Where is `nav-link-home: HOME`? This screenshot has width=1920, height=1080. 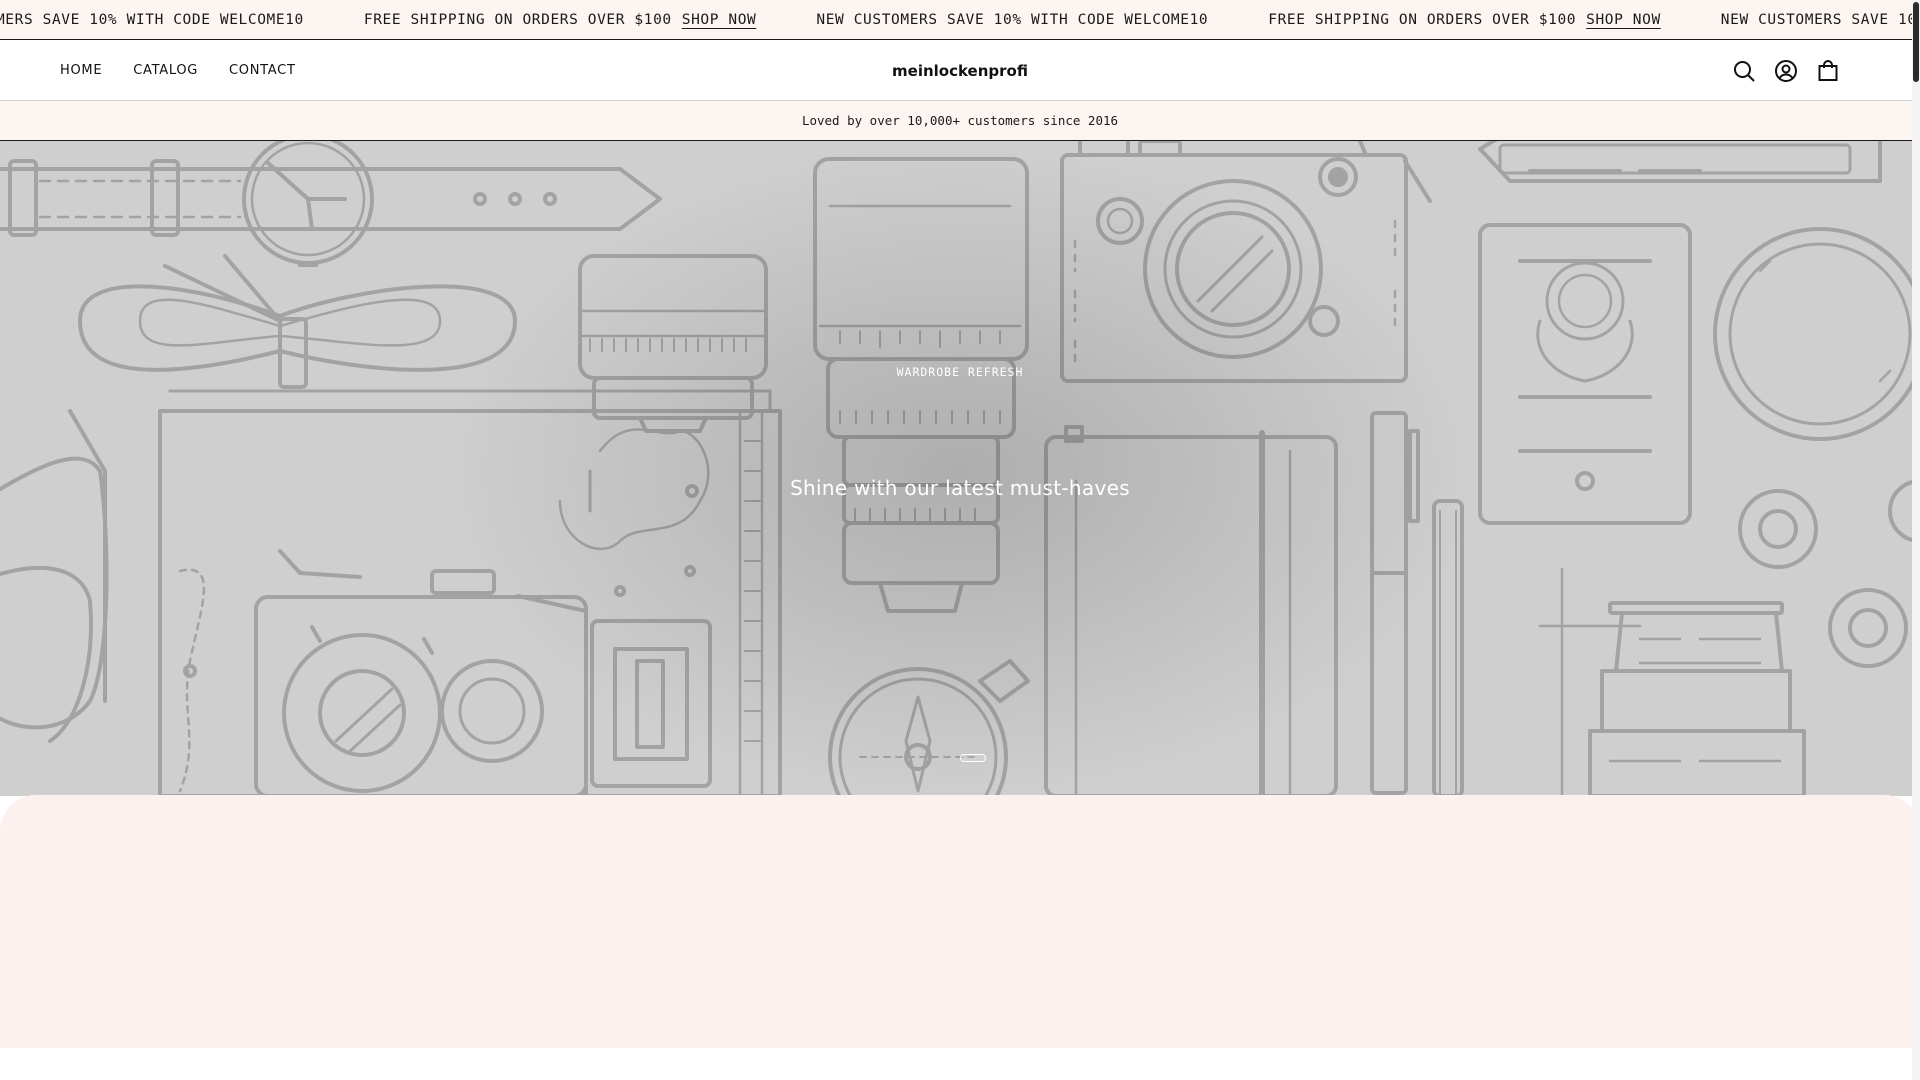
nav-link-home: HOME is located at coordinates (81, 70).